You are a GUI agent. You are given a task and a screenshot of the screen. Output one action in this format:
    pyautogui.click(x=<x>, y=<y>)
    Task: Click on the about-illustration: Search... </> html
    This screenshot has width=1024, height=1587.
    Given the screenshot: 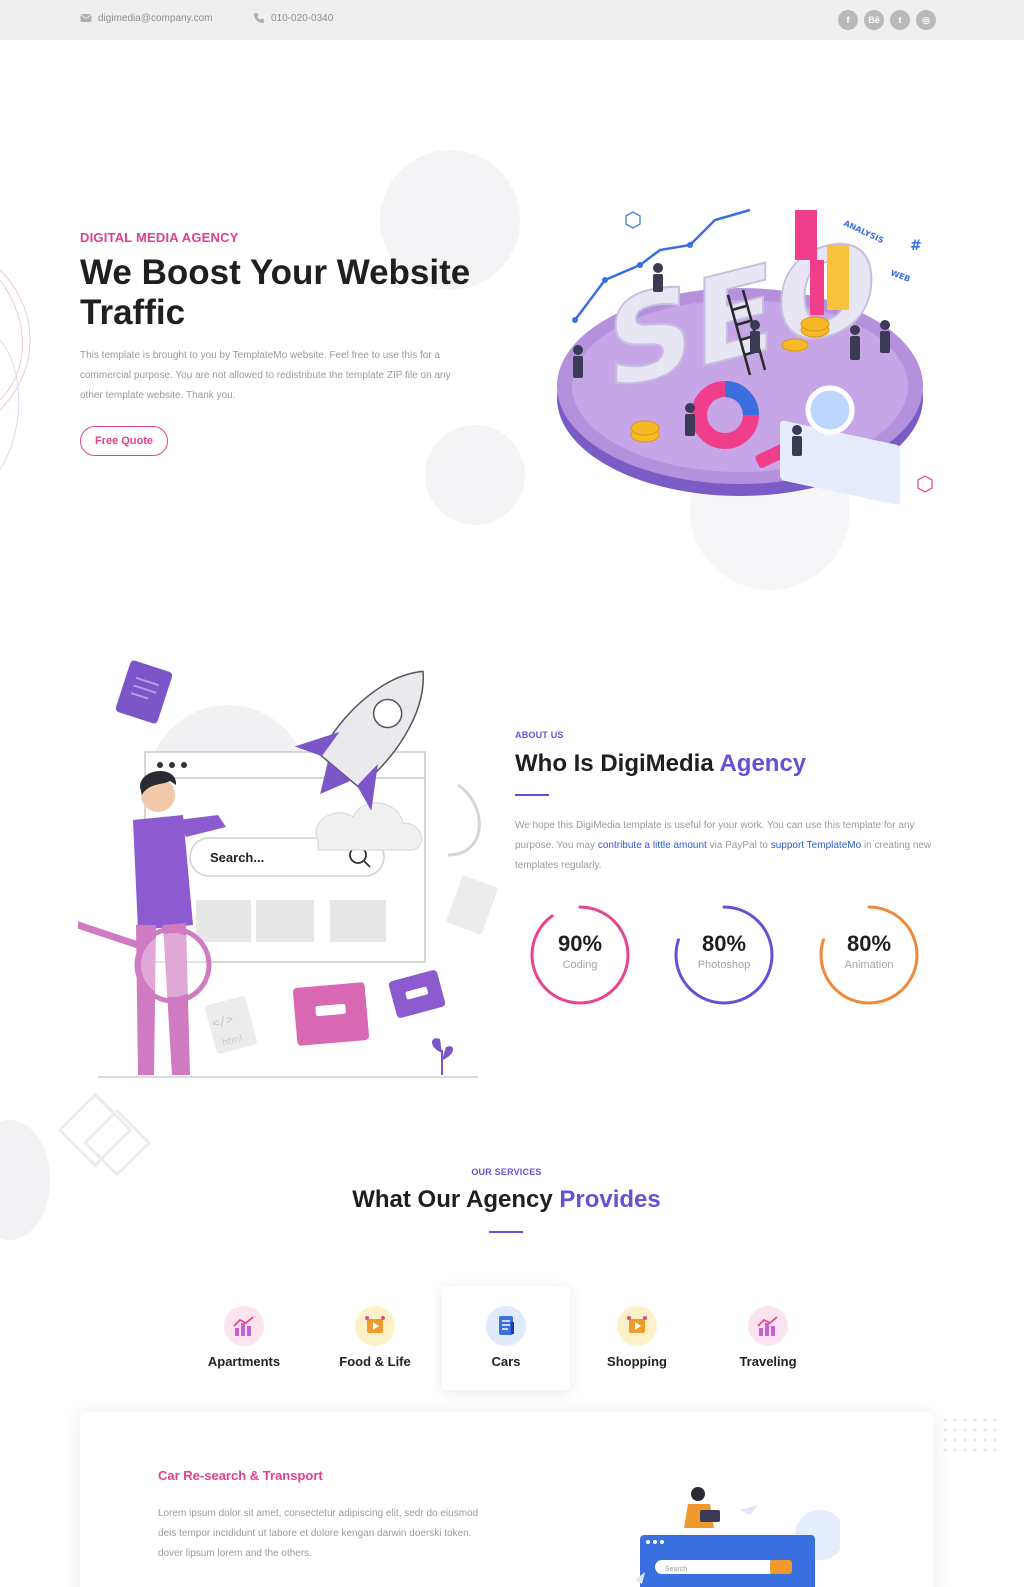 What is the action you would take?
    pyautogui.click(x=288, y=869)
    